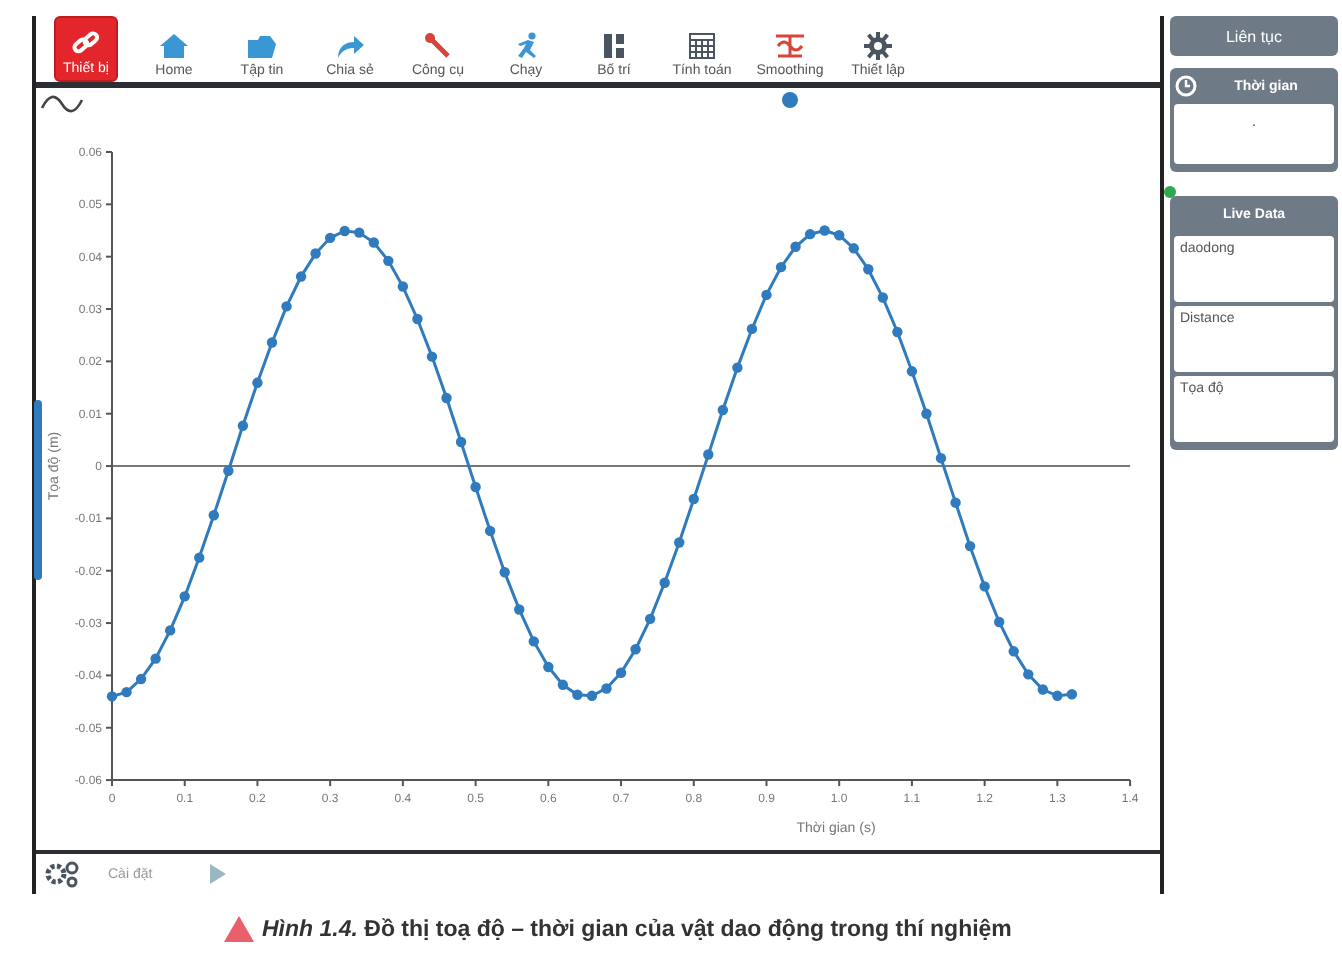 This screenshot has height=964, width=1342. Describe the element at coordinates (790, 100) in the screenshot. I see `handle-dot` at that location.